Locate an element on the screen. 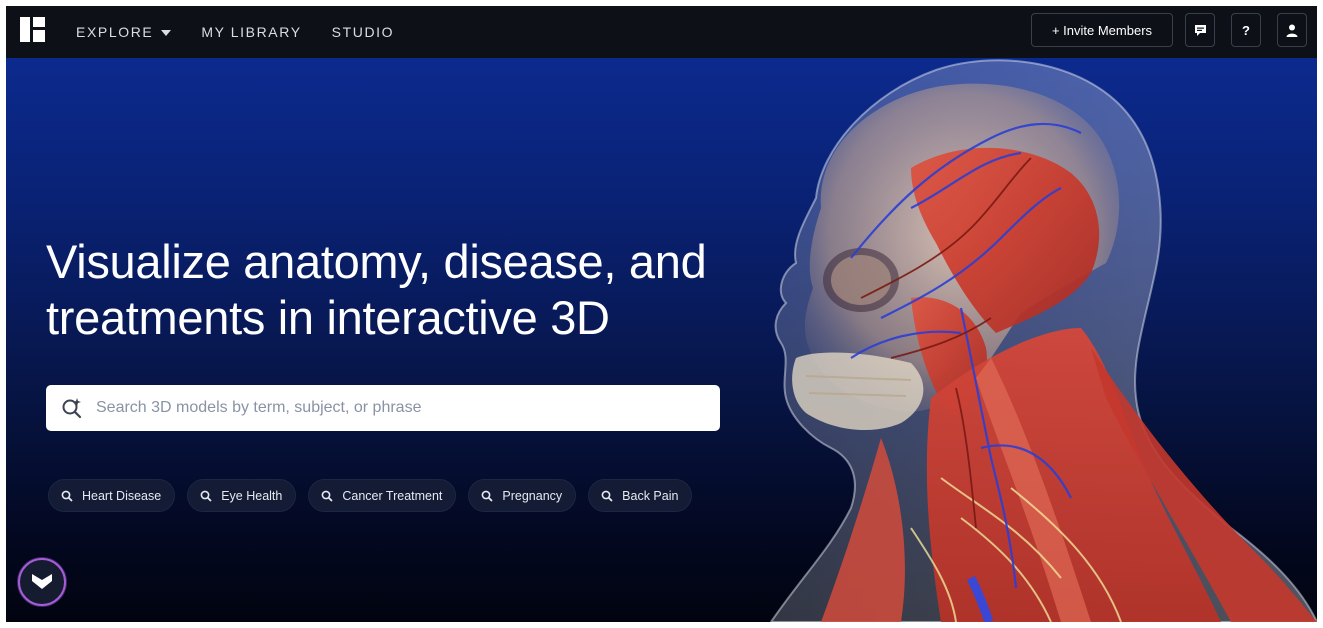  user-icon is located at coordinates (1292, 30).